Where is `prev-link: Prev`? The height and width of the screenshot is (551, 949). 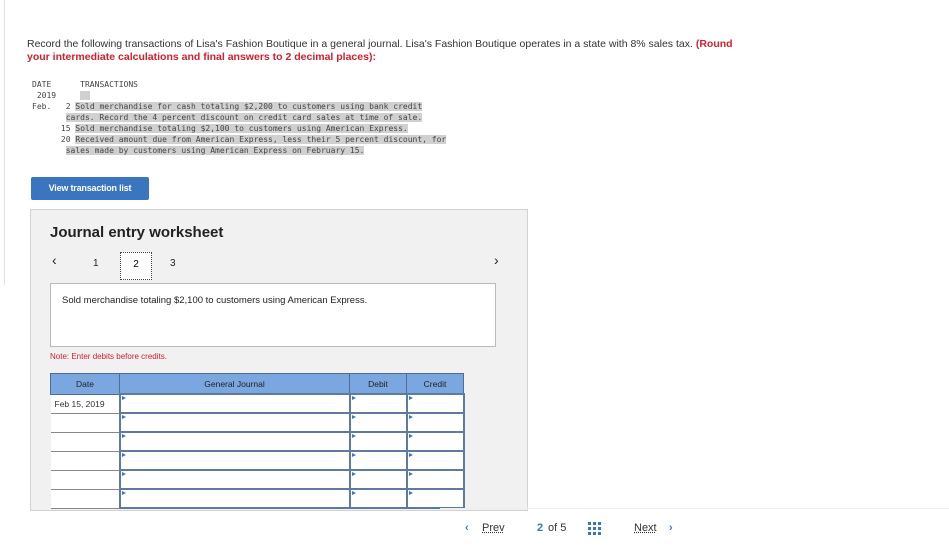
prev-link: Prev is located at coordinates (493, 528).